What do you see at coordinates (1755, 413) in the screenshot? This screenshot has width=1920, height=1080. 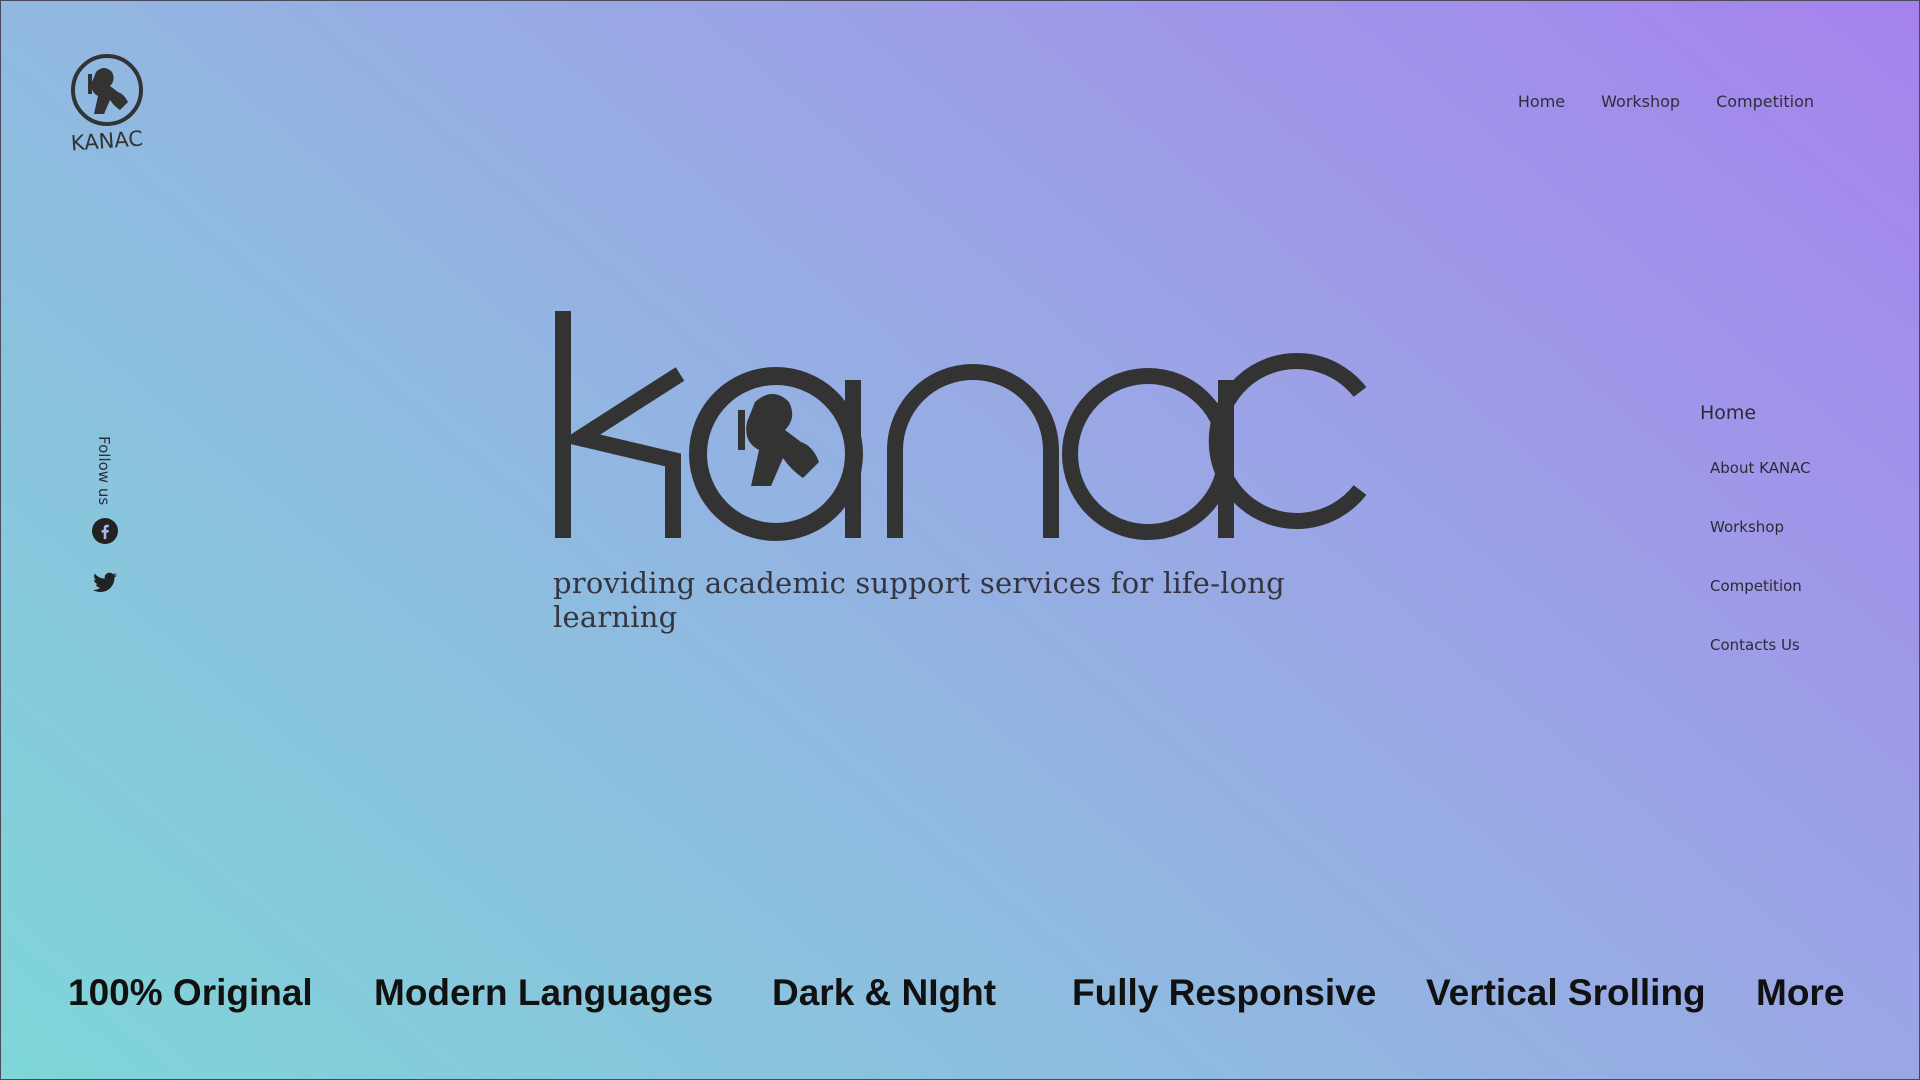 I see `side-nav-home: Home` at bounding box center [1755, 413].